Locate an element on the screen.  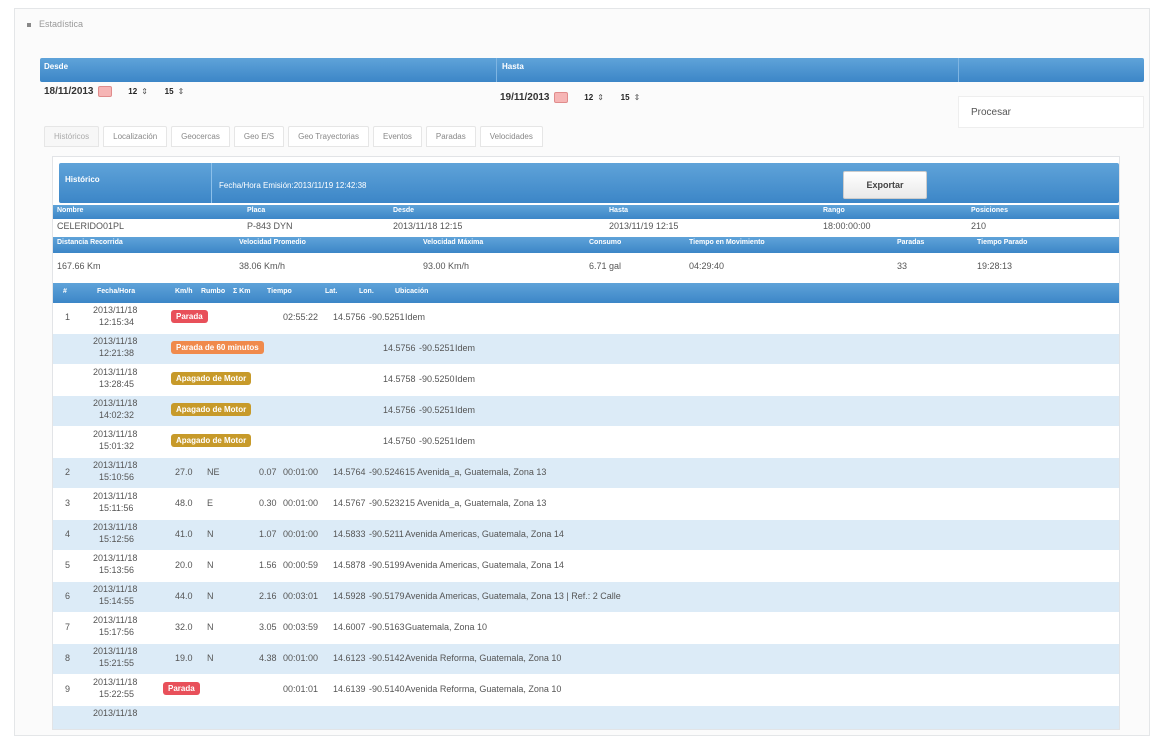
row-tiempo: 00:01:00 is located at coordinates (301, 472).